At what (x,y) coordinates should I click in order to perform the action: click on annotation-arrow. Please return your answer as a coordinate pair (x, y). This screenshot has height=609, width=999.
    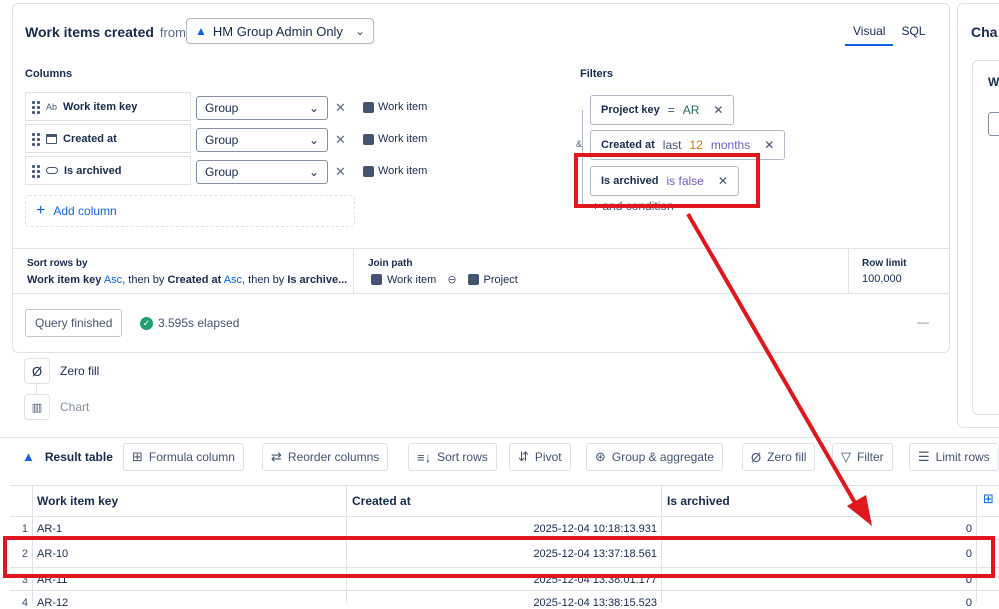
    Looking at the image, I should click on (779, 369).